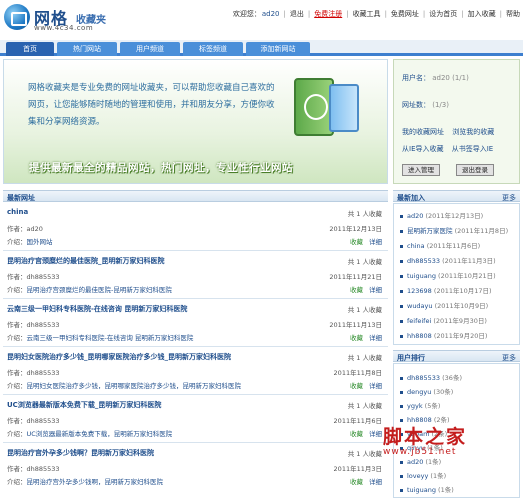 Image resolution: width=523 pixels, height=500 pixels. I want to click on list-item: loveyy (1条), so click(423, 475).